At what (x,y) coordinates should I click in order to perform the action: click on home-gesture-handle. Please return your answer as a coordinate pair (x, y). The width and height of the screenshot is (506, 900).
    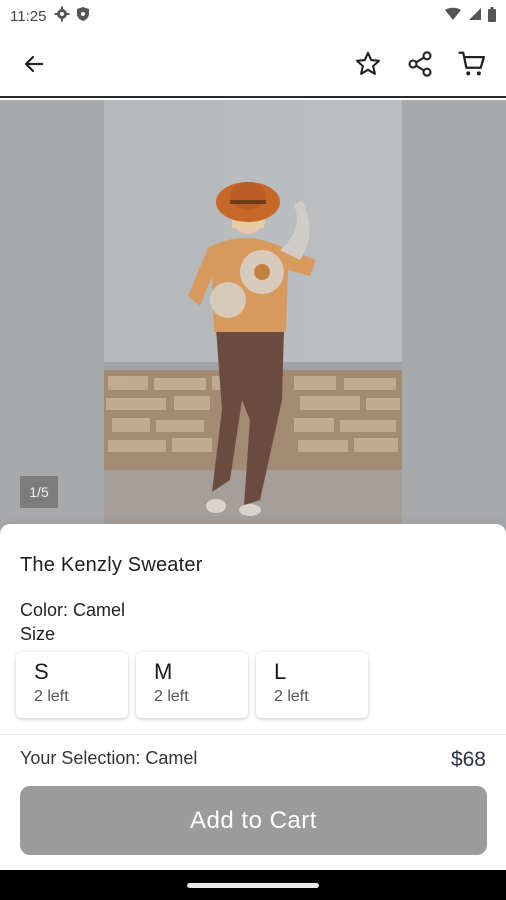
    Looking at the image, I should click on (253, 885).